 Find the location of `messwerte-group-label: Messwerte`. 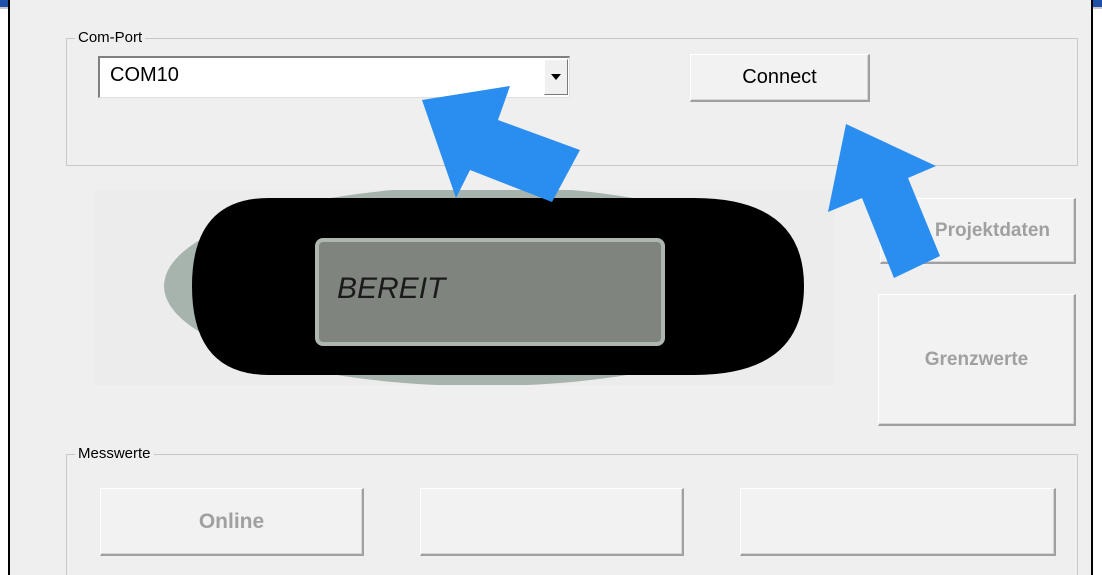

messwerte-group-label: Messwerte is located at coordinates (114, 454).